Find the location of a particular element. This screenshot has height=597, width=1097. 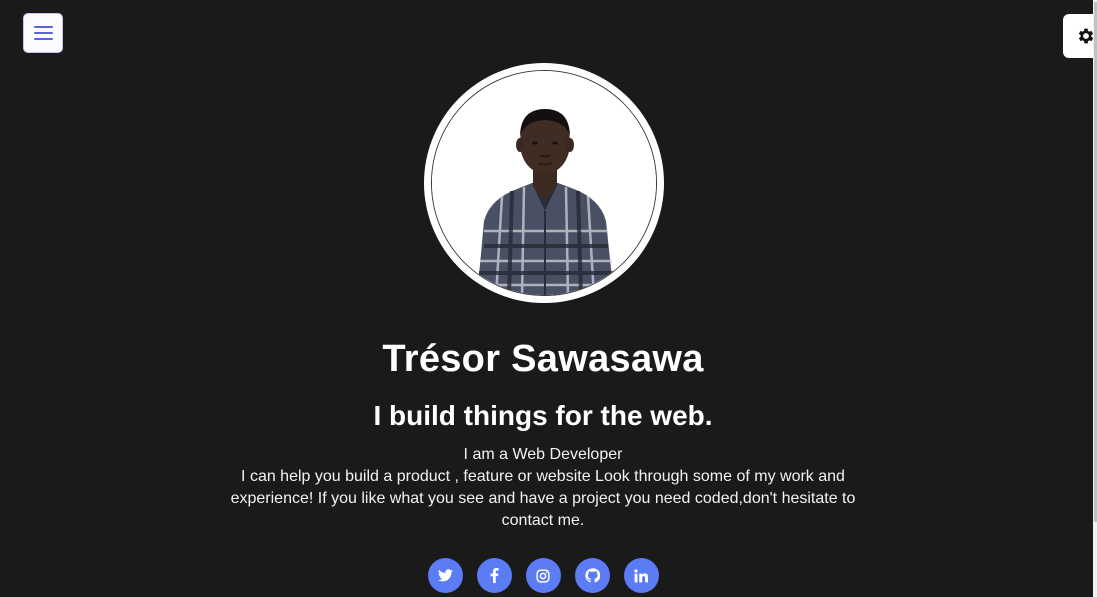

social-links is located at coordinates (543, 575).